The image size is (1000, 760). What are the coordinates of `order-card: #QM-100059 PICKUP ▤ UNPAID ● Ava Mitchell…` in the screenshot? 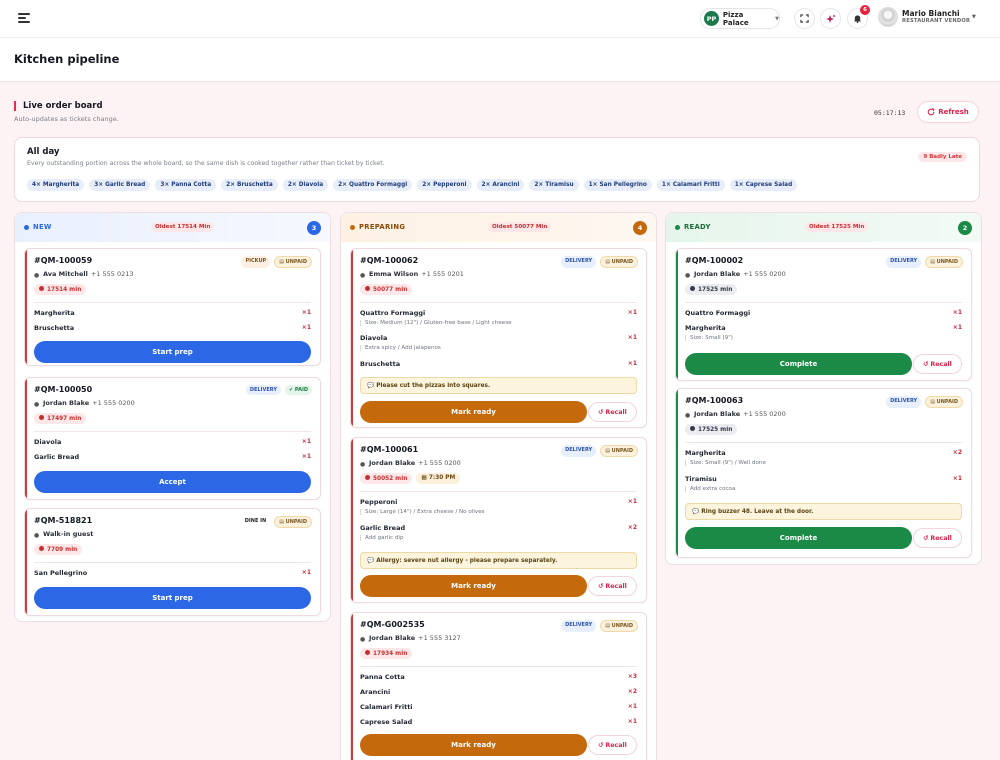 It's located at (172, 307).